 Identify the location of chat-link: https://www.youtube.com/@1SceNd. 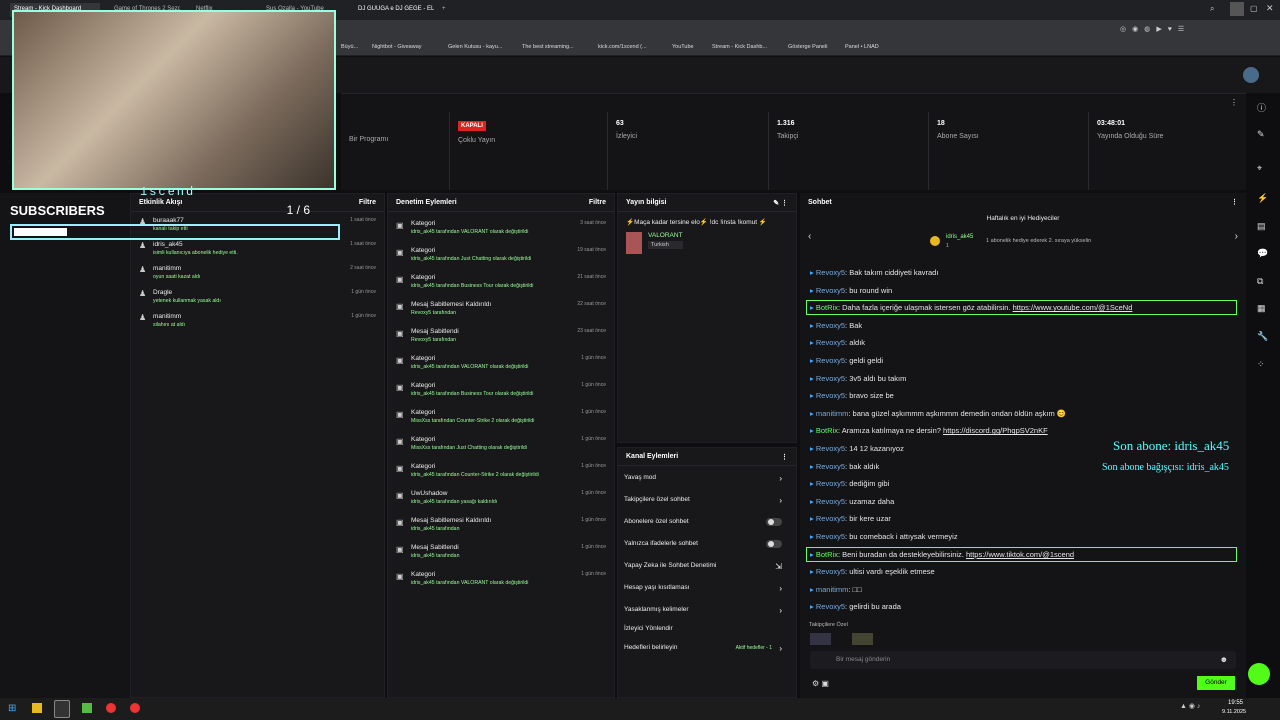
(1073, 307).